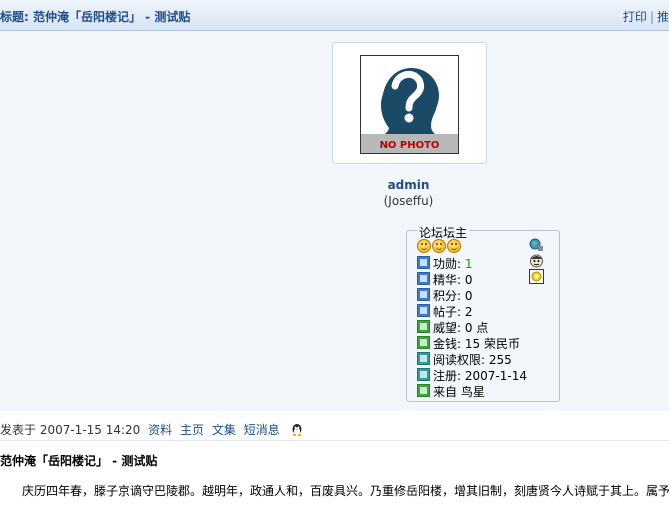 Image resolution: width=669 pixels, height=511 pixels. I want to click on stat-row: 积分: 0, so click(445, 296).